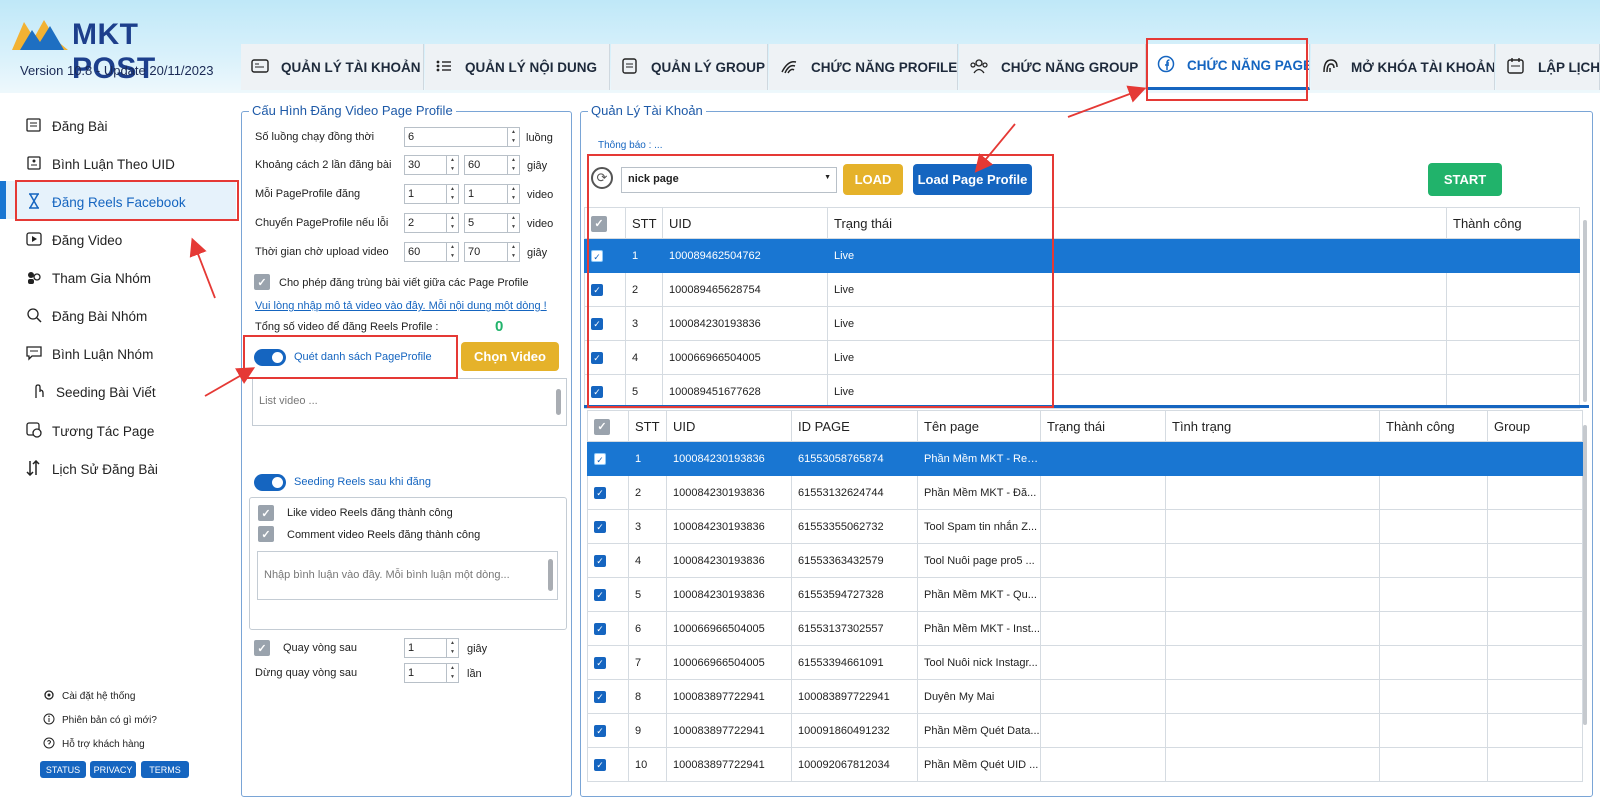  Describe the element at coordinates (270, 357) in the screenshot. I see `scan-pageprofile-toggle` at that location.